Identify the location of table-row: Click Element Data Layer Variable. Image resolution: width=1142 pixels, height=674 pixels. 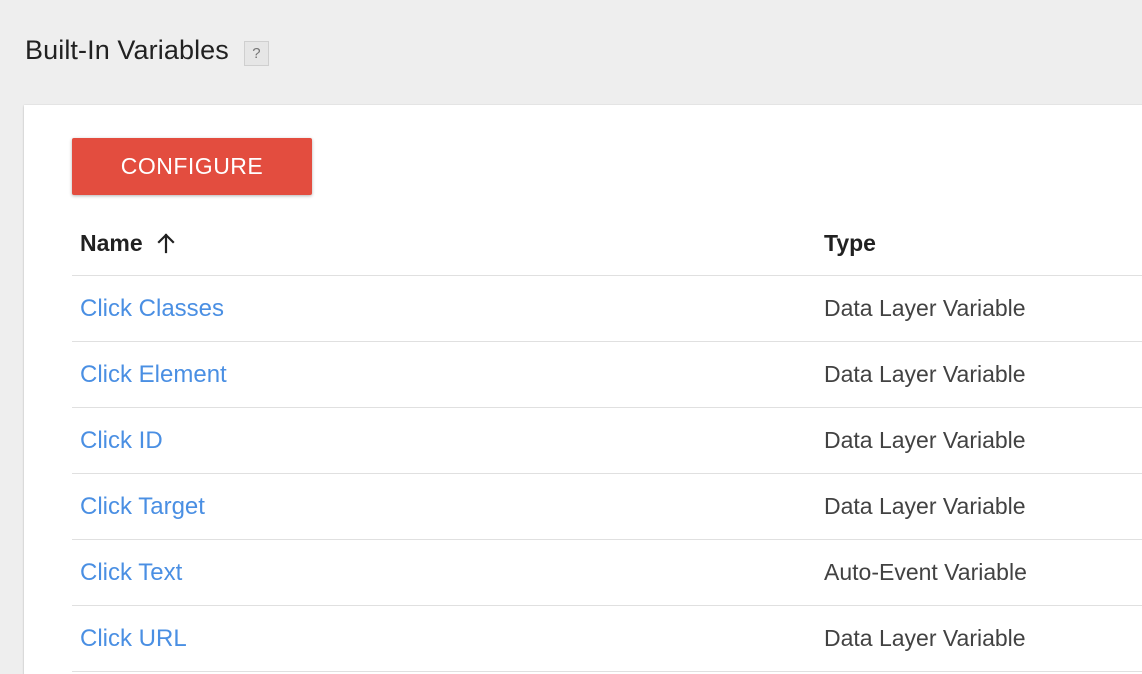
(607, 375).